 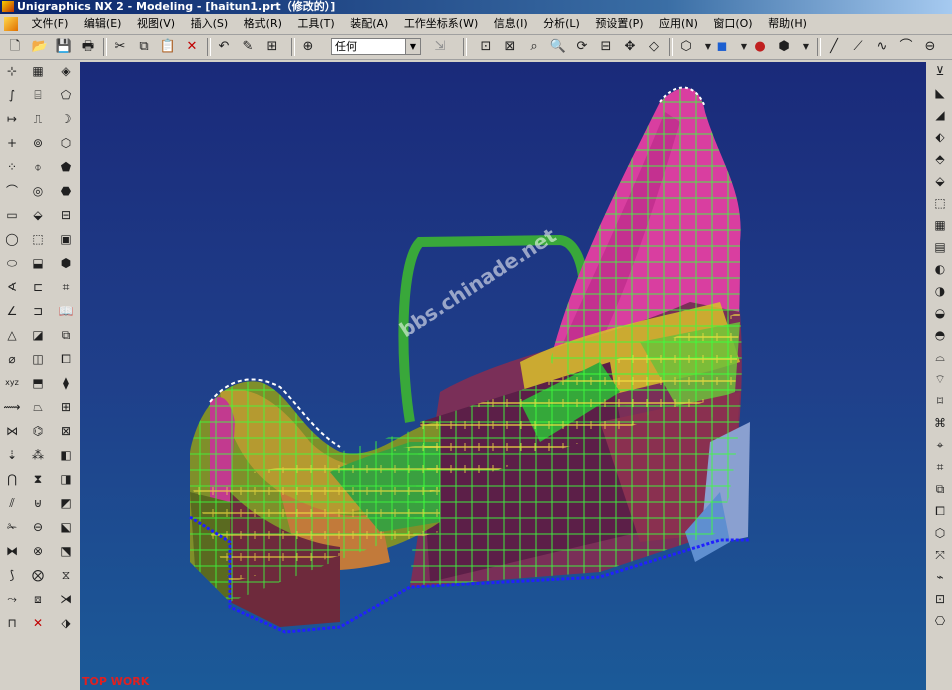 What do you see at coordinates (440, 47) in the screenshot?
I see `general-selection-icon: ⇲` at bounding box center [440, 47].